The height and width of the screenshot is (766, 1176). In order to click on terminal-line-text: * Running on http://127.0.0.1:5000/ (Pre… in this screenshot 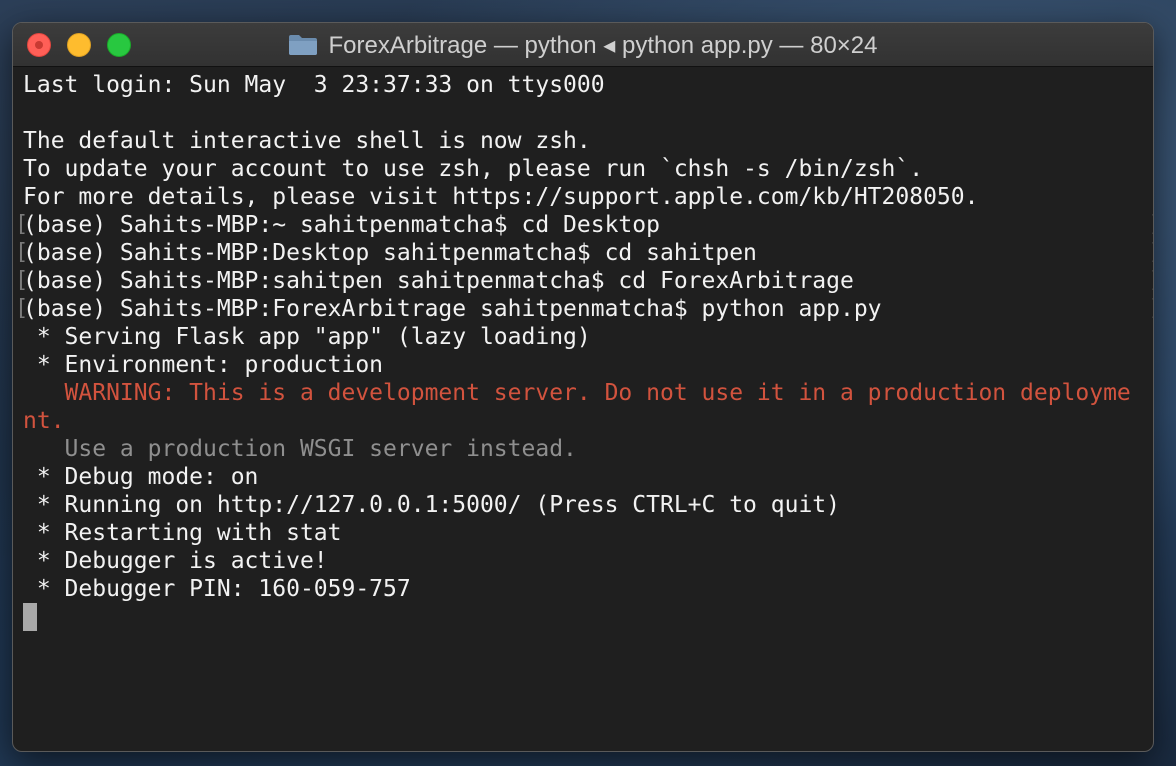, I will do `click(431, 505)`.